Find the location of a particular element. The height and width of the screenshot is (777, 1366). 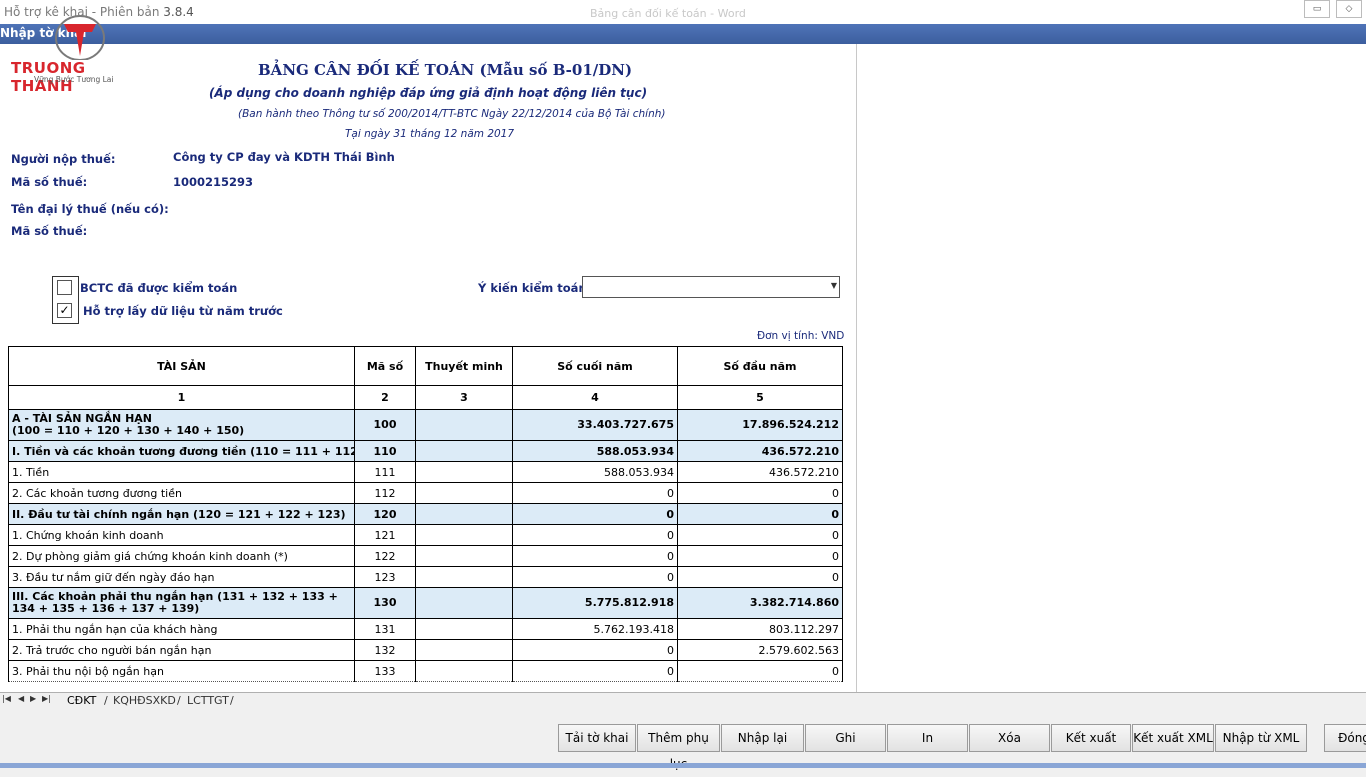

taxpayer-label: Người nộp thuế: is located at coordinates (63, 159).